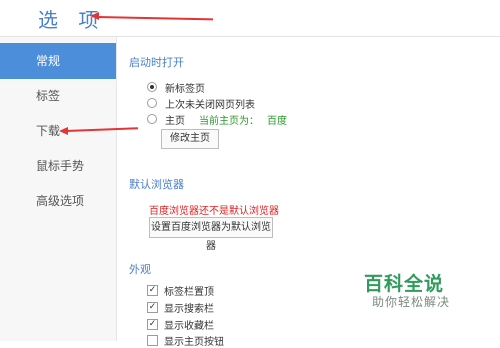  I want to click on current-homepage-value: 百度, so click(277, 121).